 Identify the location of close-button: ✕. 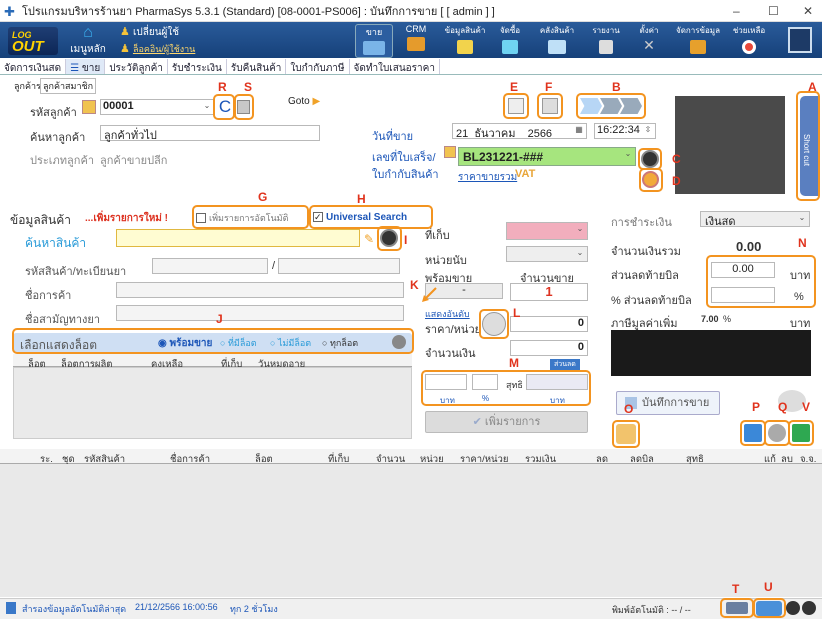
(808, 11).